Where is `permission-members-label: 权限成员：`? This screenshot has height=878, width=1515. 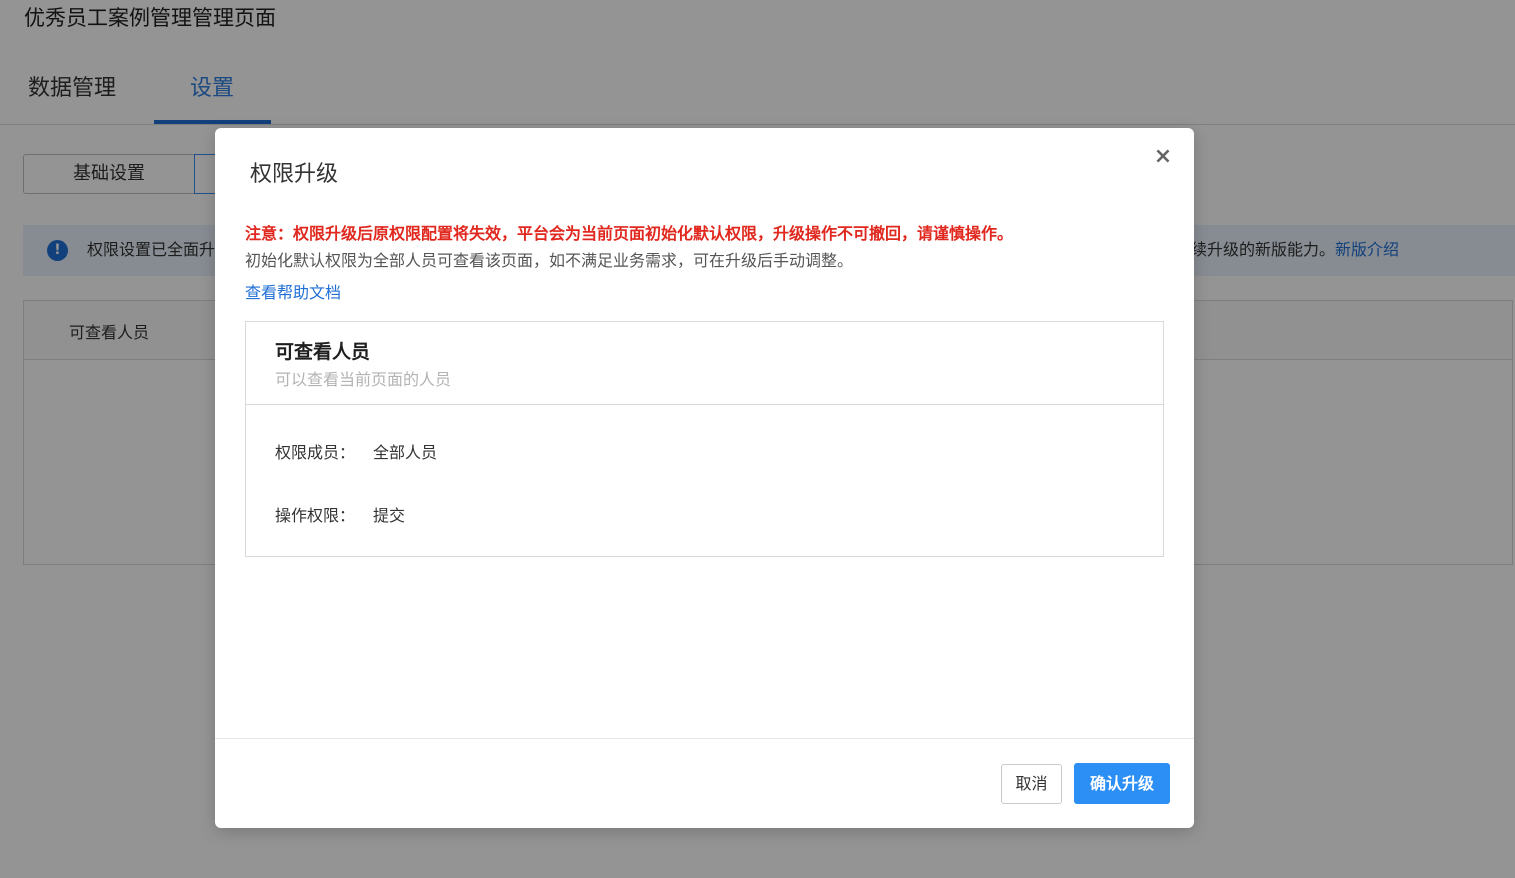
permission-members-label: 权限成员： is located at coordinates (315, 452).